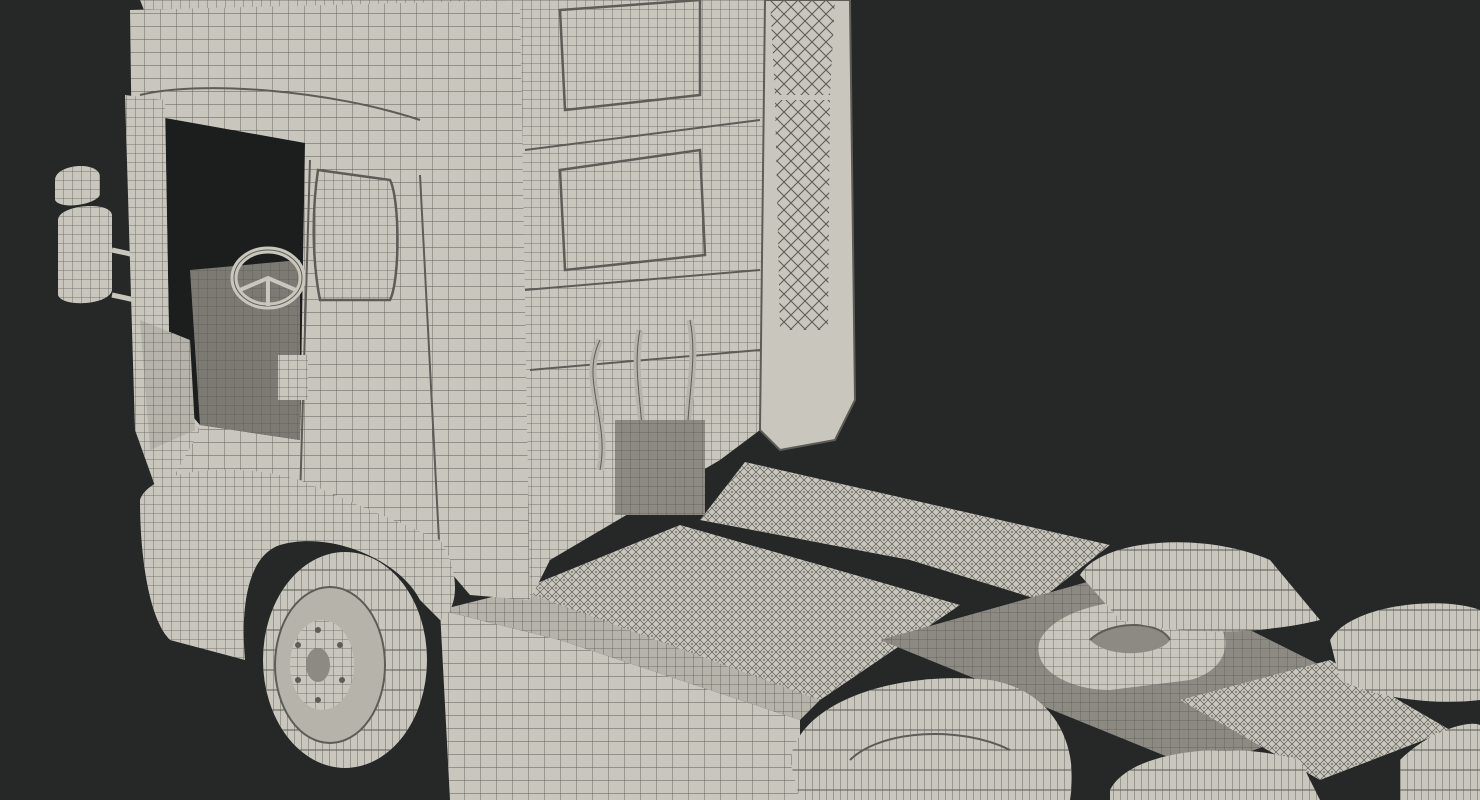 The width and height of the screenshot is (1480, 800). I want to click on driver-seat, so click(293, 377).